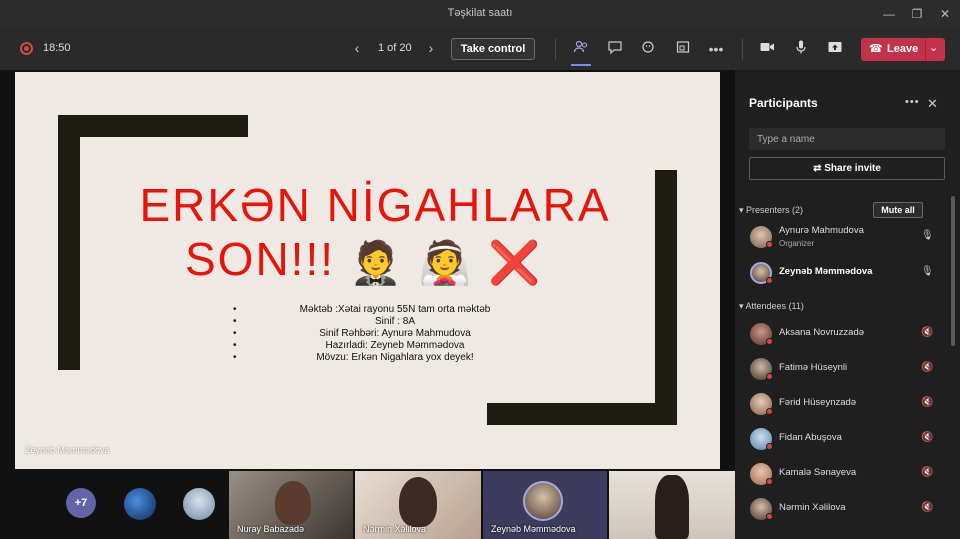  What do you see at coordinates (515, 262) in the screenshot?
I see `cross-mark-icon: ❌` at bounding box center [515, 262].